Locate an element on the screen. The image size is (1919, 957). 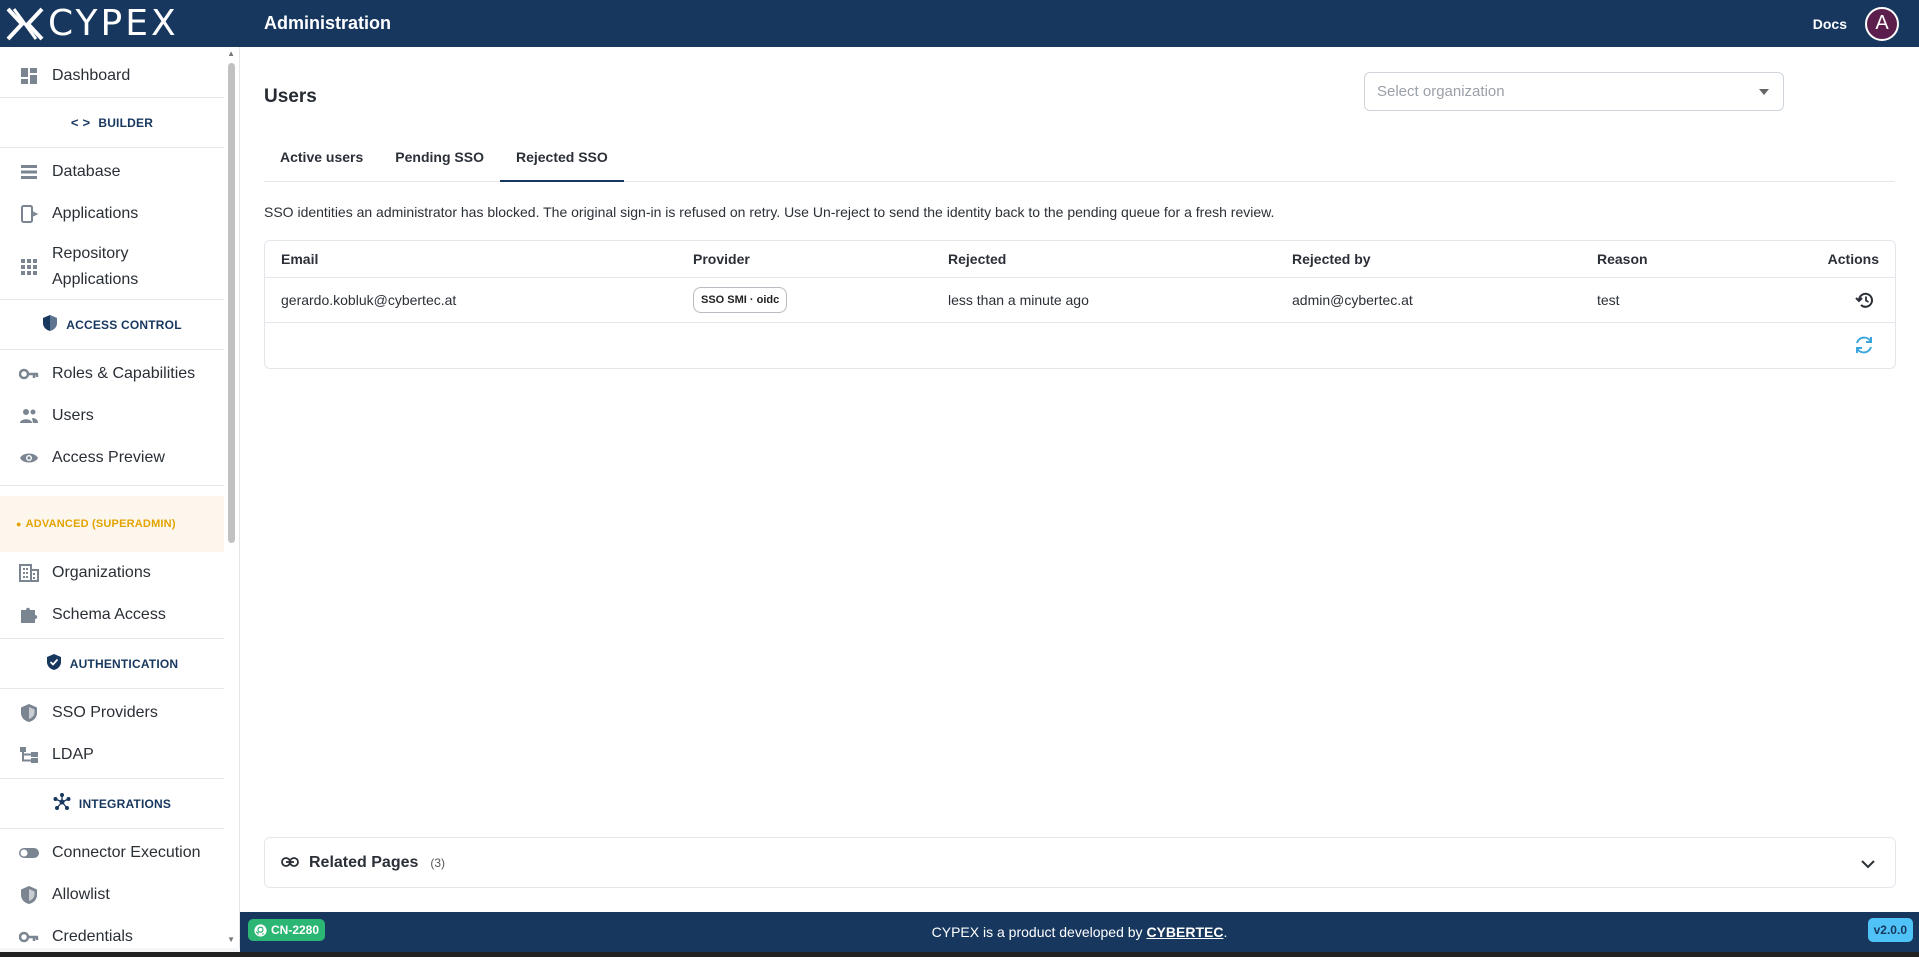
applications-icon is located at coordinates (29, 214).